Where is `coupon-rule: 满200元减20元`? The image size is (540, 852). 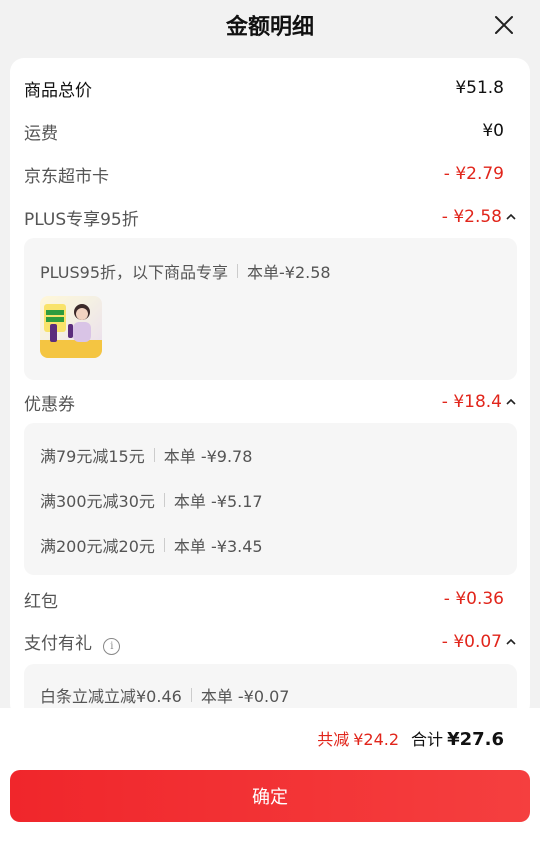 coupon-rule: 满200元减20元 is located at coordinates (97, 546).